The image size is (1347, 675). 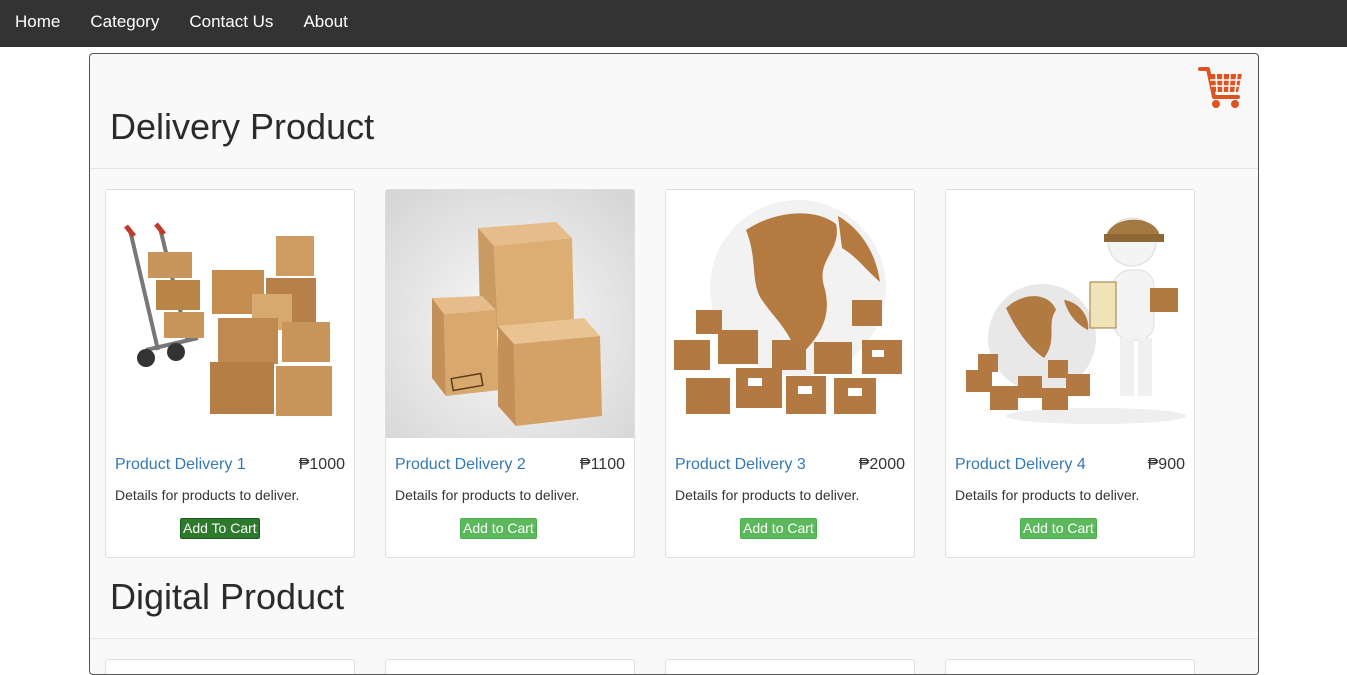 I want to click on add-to-cart-button-3: Add to Cart, so click(x=778, y=528).